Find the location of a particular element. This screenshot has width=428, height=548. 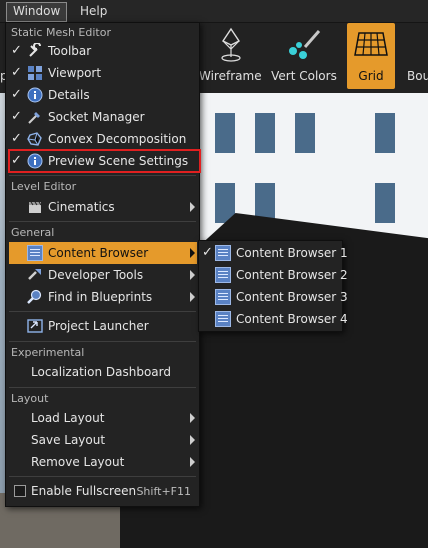

submenu-item-content-browser-4: Content Browser 4 is located at coordinates (273, 319).